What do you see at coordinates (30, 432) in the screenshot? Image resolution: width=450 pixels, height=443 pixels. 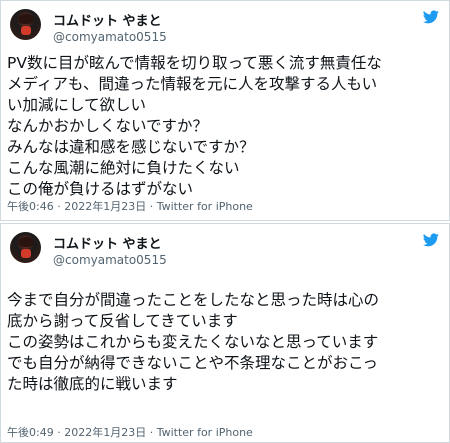 I see `tweet-time: 午後0:49` at bounding box center [30, 432].